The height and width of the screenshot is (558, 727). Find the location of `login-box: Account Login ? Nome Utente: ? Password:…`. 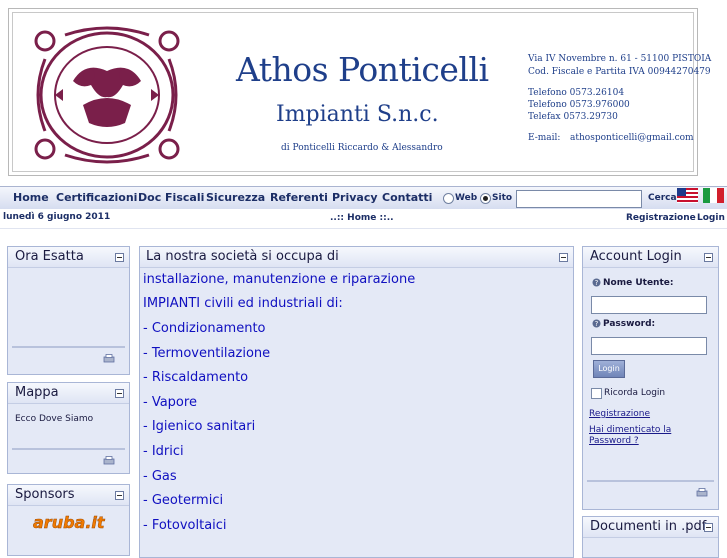

login-box: Account Login ? Nome Utente: ? Password:… is located at coordinates (650, 378).